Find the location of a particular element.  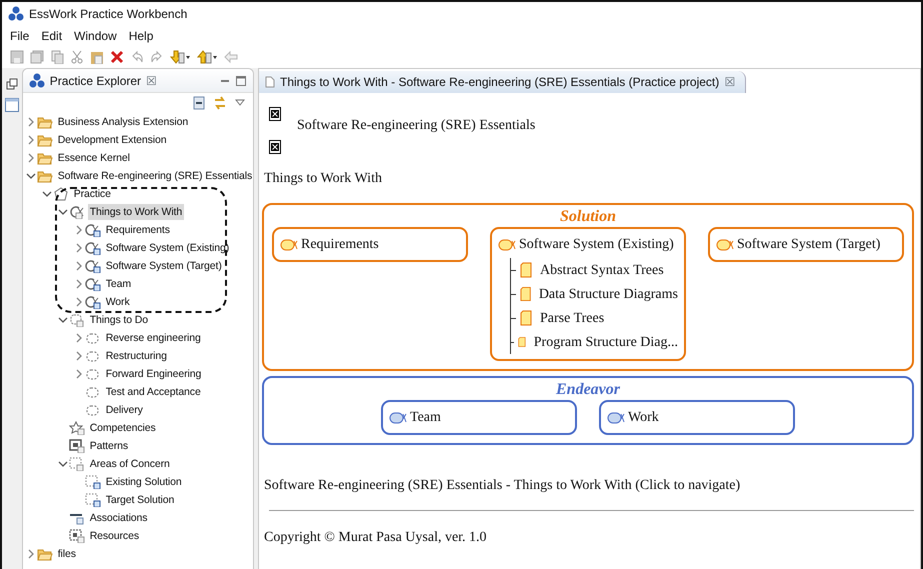

alpha-card: Team is located at coordinates (479, 417).